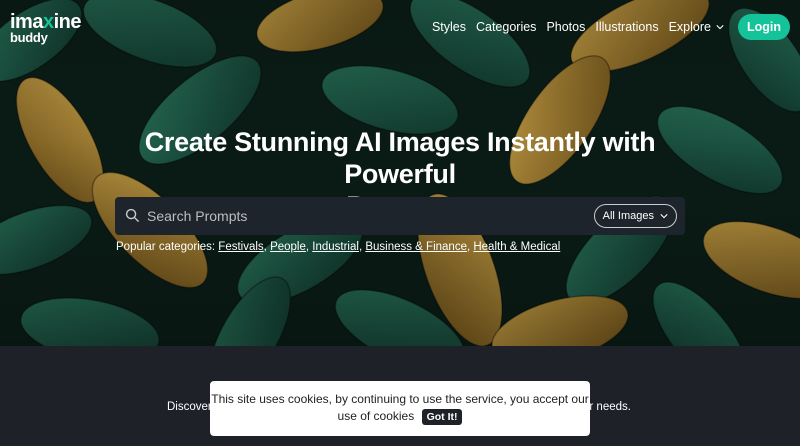 The image size is (800, 446). I want to click on nav-explore-label: Explore, so click(689, 27).